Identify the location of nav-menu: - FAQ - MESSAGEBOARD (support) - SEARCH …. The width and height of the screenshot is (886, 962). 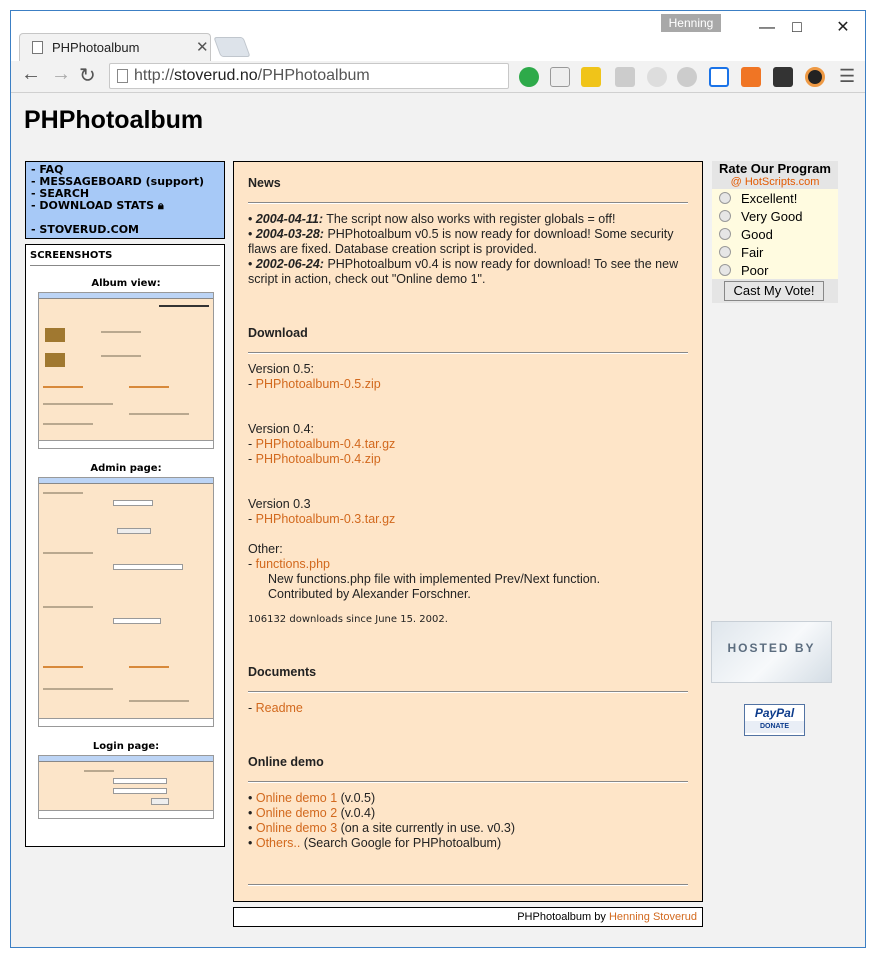
(125, 200).